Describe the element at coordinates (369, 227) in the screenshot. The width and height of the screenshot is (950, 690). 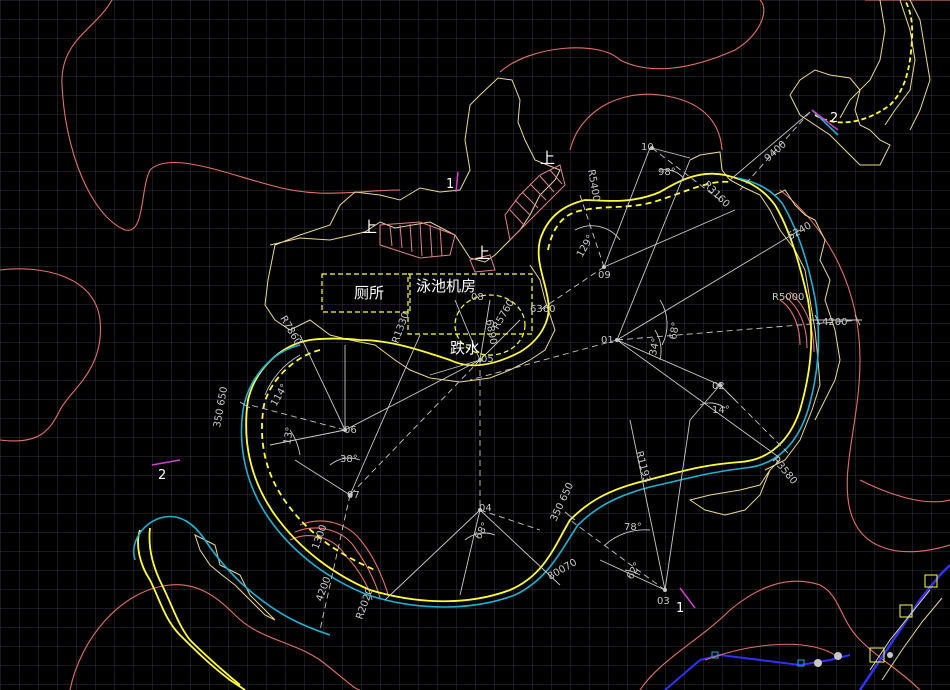
I see `up-label-2: 上` at that location.